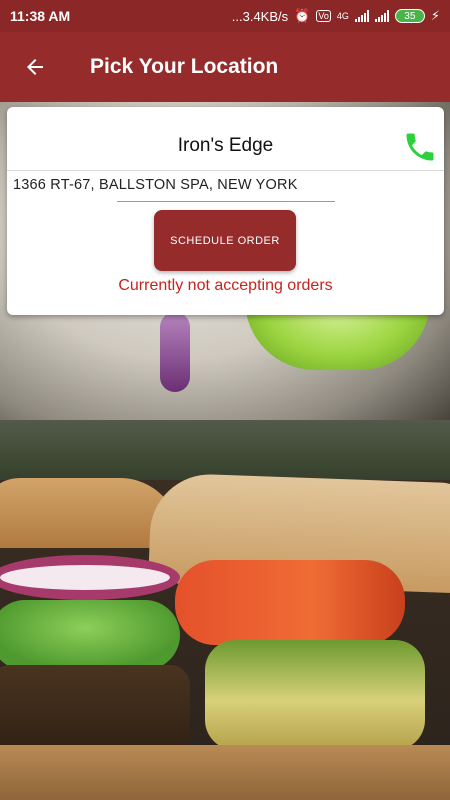  What do you see at coordinates (342, 16) in the screenshot?
I see `network-type: 4G` at bounding box center [342, 16].